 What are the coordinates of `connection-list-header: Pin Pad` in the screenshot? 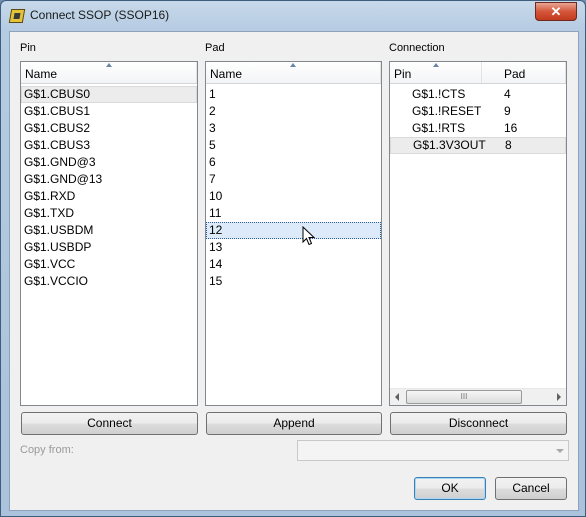 It's located at (478, 73).